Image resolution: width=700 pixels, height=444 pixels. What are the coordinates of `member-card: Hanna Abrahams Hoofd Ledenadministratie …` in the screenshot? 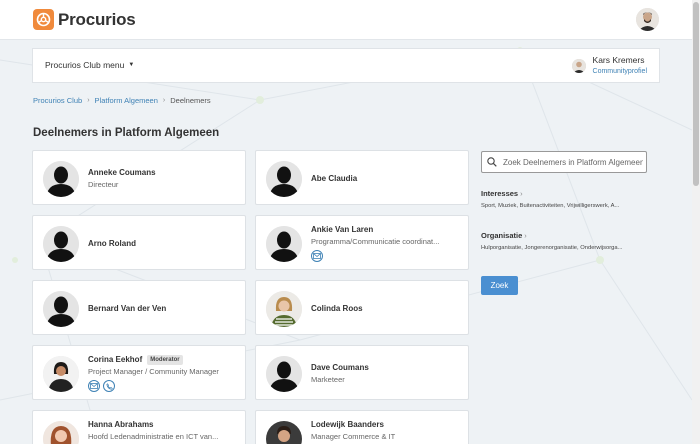 It's located at (139, 427).